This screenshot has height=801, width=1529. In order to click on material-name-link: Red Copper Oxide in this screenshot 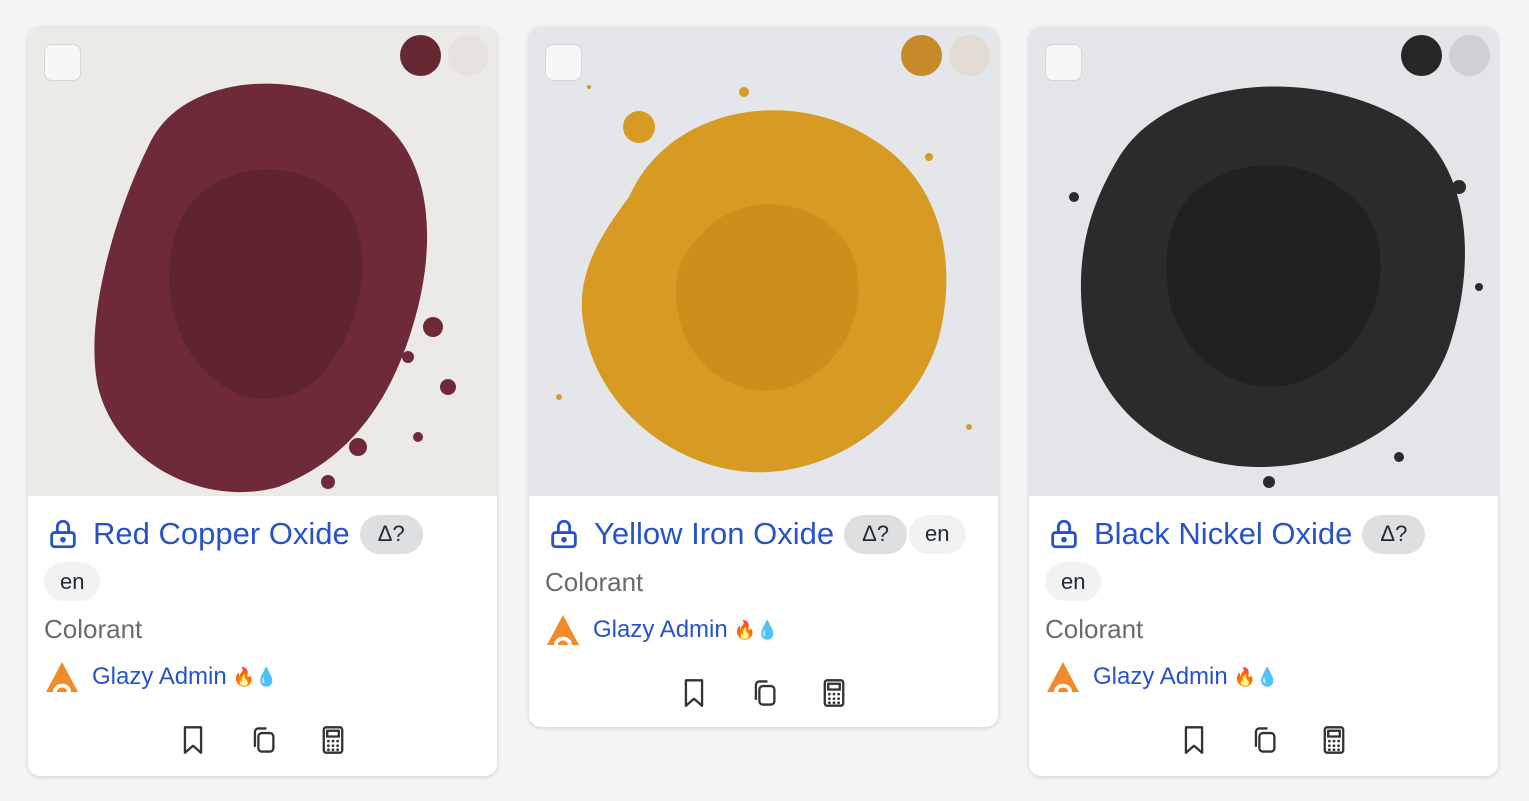, I will do `click(221, 534)`.